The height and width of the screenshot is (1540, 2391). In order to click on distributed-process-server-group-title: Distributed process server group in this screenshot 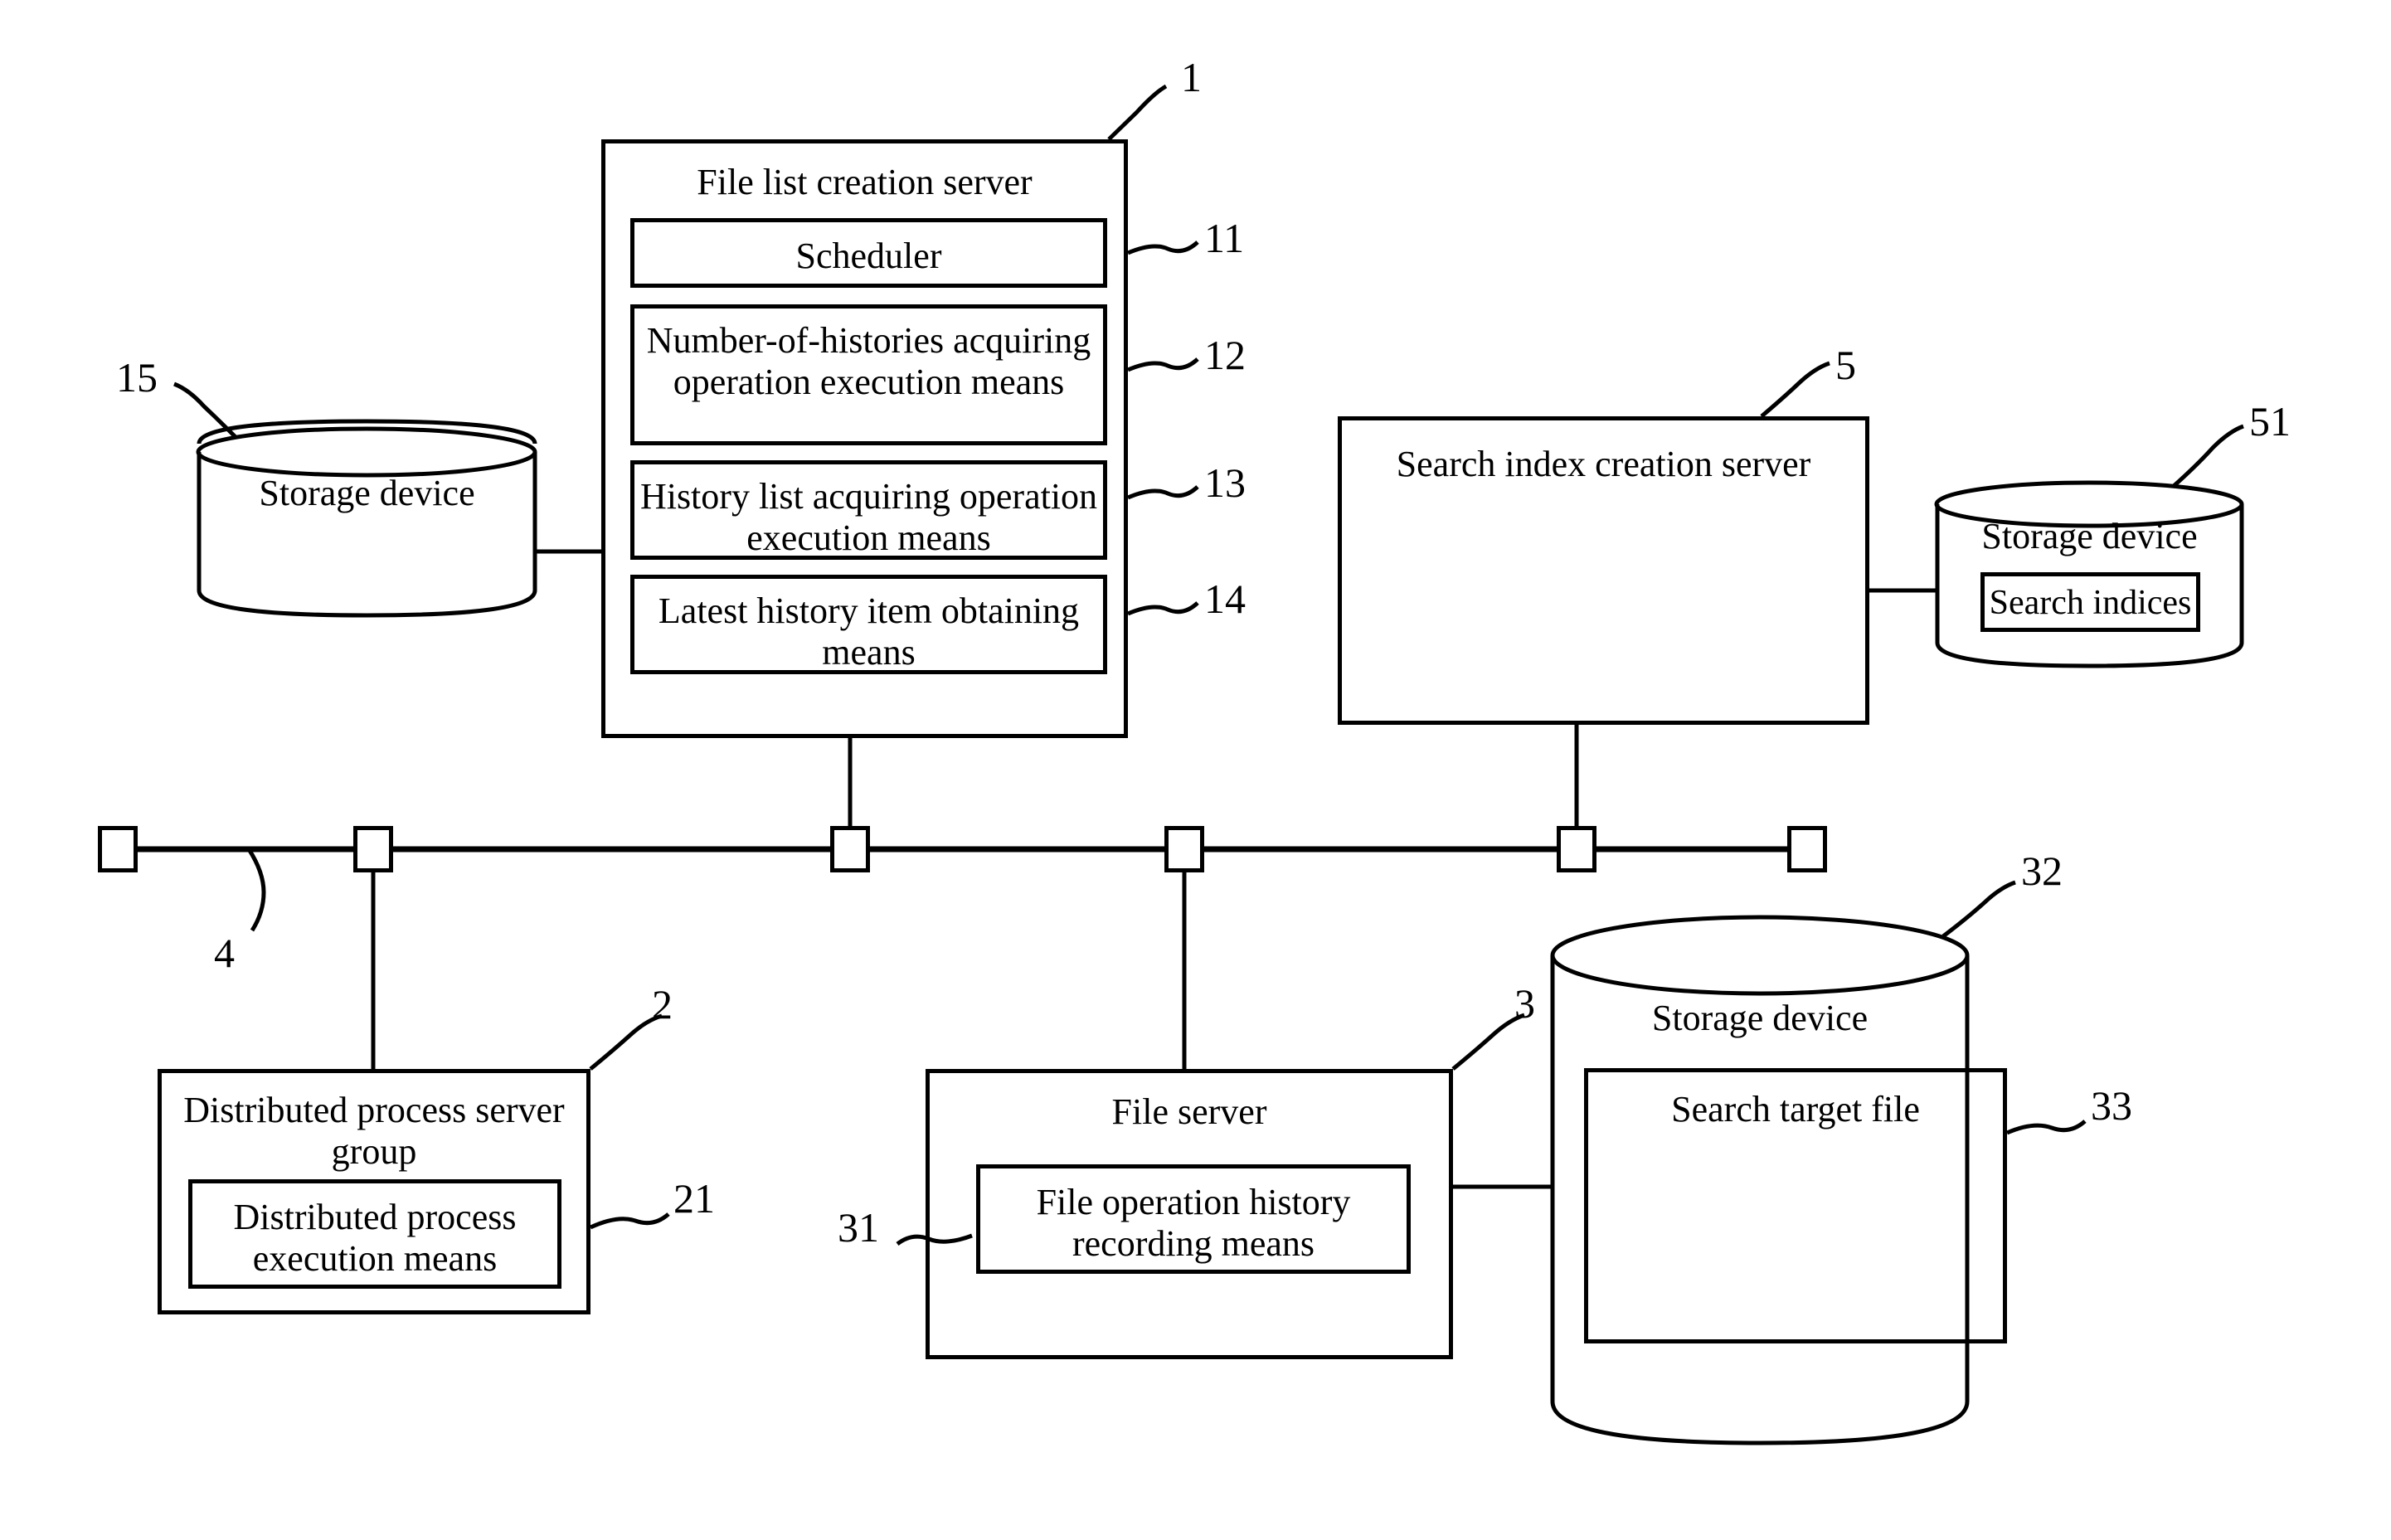, I will do `click(374, 1131)`.